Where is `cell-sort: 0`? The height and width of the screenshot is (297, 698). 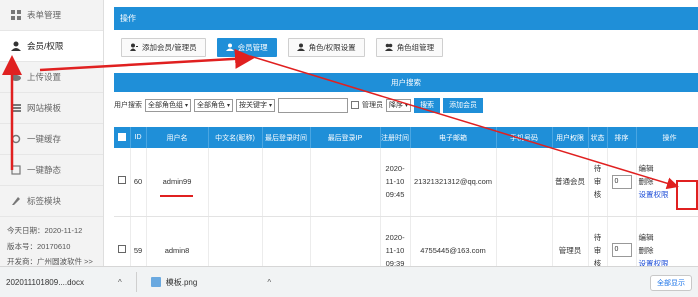
cell-sort: 0 is located at coordinates (622, 182).